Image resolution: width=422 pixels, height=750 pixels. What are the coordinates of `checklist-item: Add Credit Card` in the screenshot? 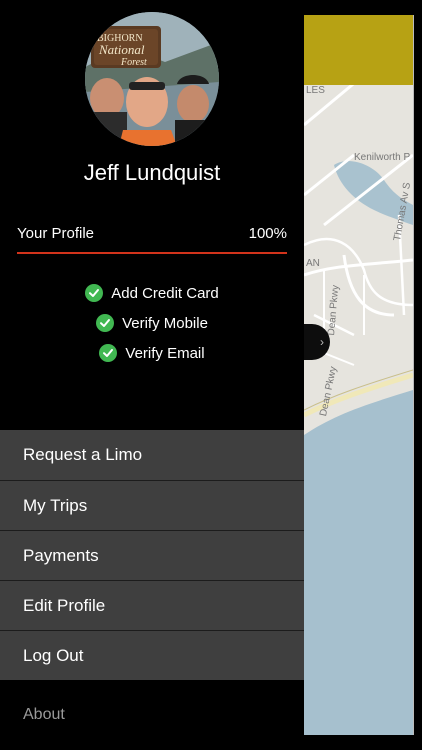 It's located at (152, 293).